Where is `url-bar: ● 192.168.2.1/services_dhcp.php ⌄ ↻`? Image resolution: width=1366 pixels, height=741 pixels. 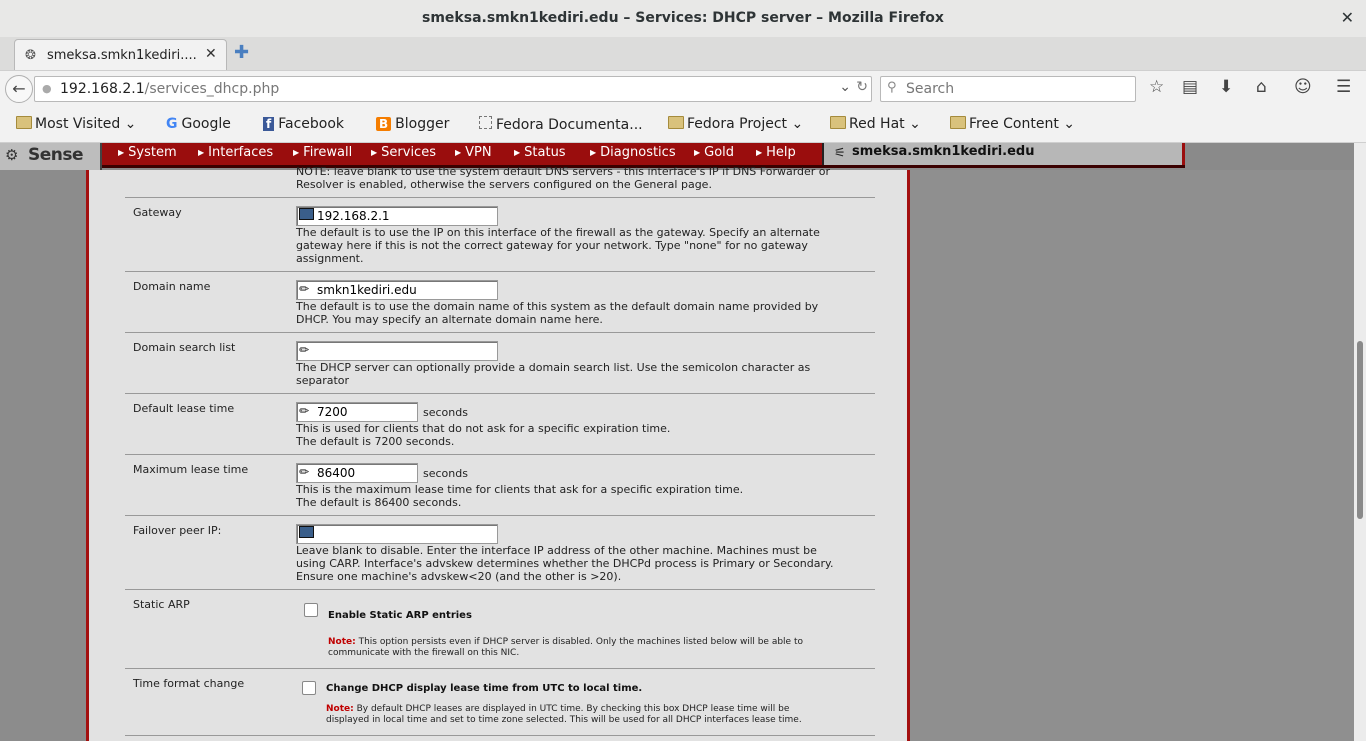 url-bar: ● 192.168.2.1/services_dhcp.php ⌄ ↻ is located at coordinates (453, 89).